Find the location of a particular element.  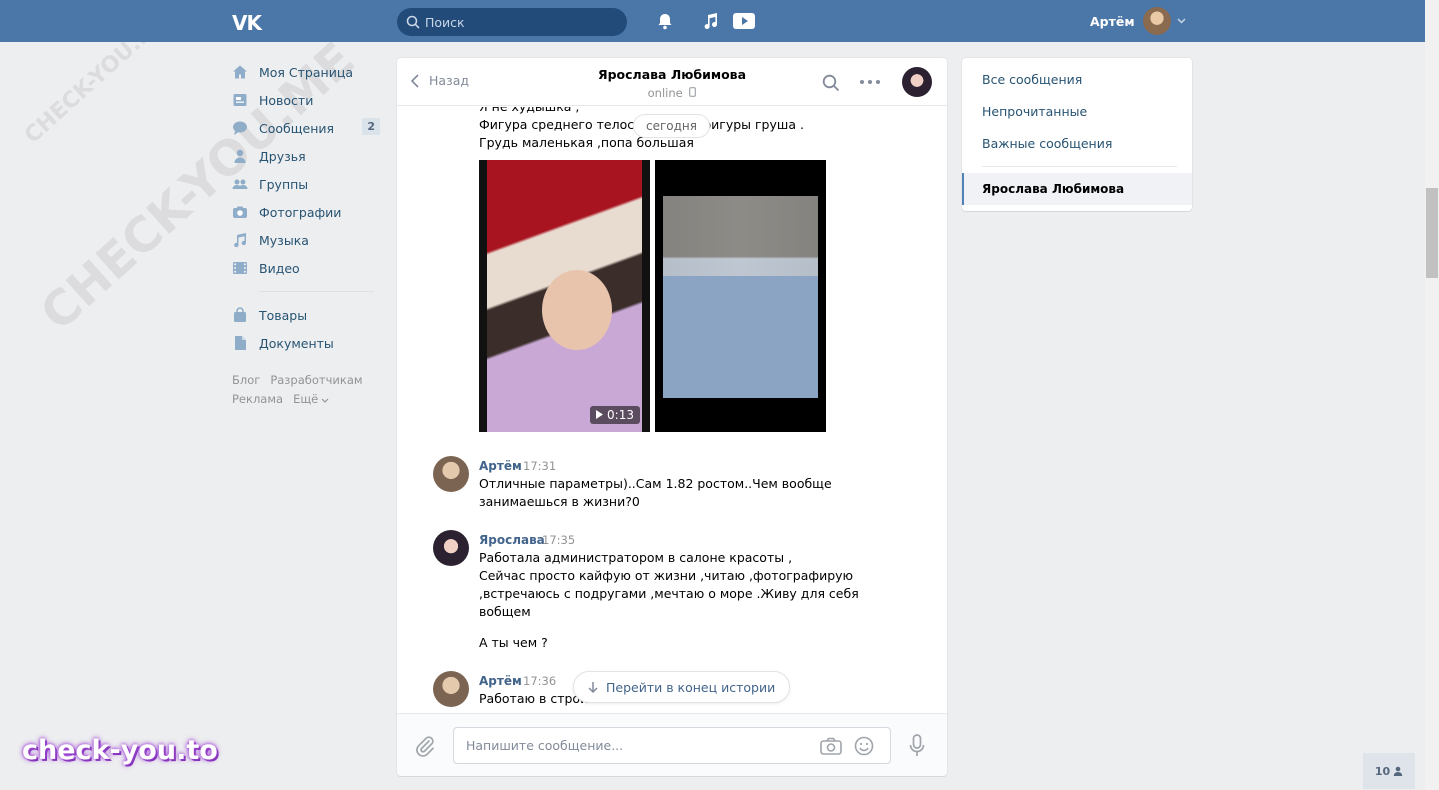

thumbnail-face is located at coordinates (577, 310).